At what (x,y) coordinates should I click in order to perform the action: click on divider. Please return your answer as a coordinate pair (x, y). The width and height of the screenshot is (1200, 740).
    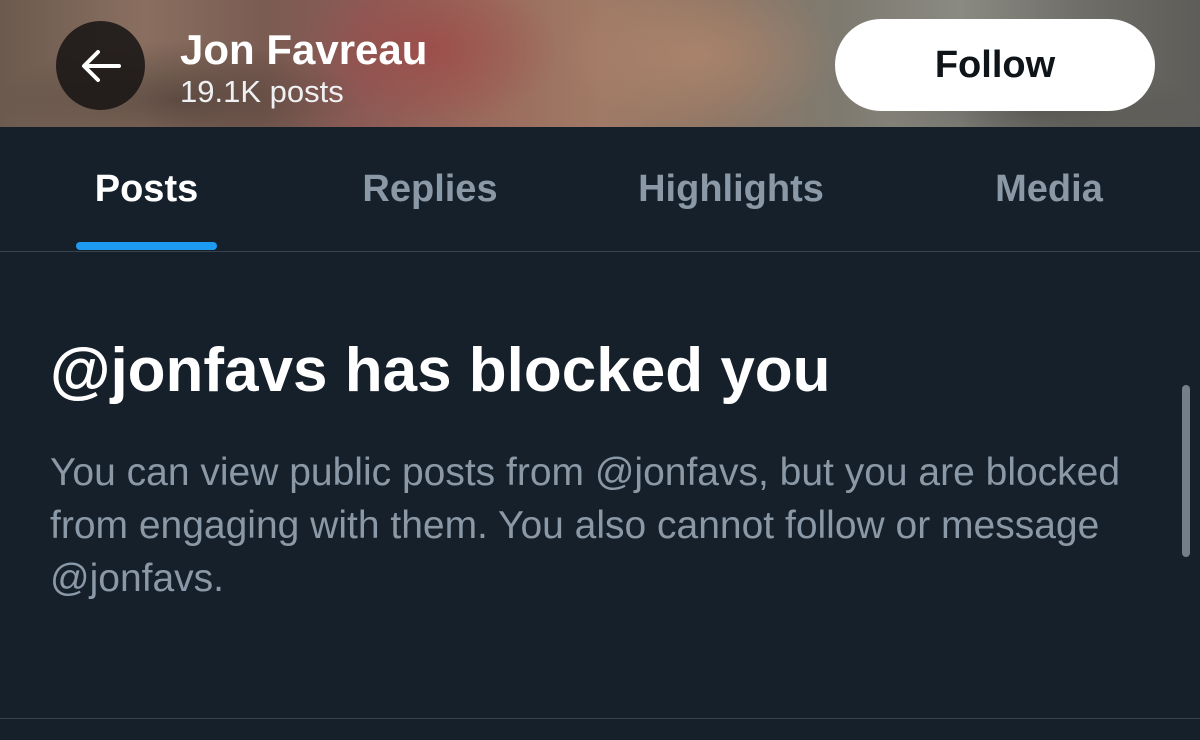
    Looking at the image, I should click on (600, 718).